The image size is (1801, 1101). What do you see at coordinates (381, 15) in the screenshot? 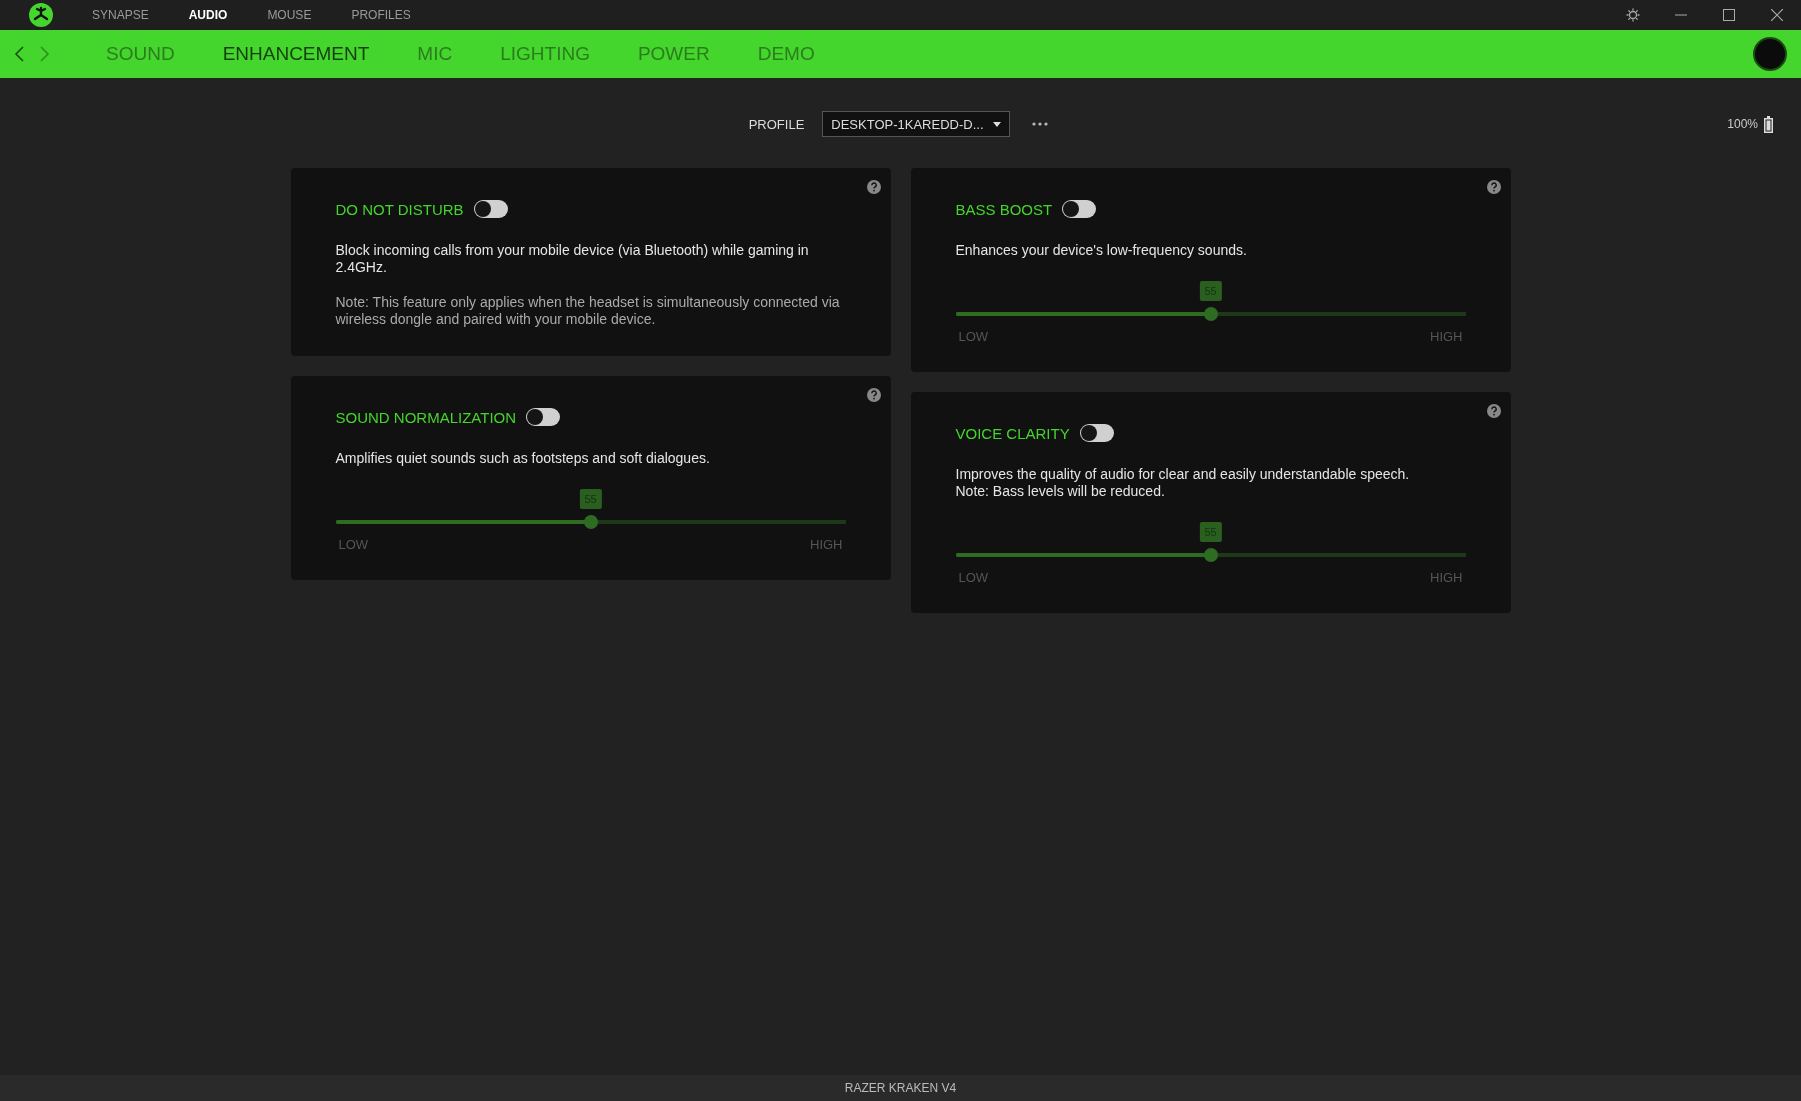
I see `nav-tab: PROFILES` at bounding box center [381, 15].